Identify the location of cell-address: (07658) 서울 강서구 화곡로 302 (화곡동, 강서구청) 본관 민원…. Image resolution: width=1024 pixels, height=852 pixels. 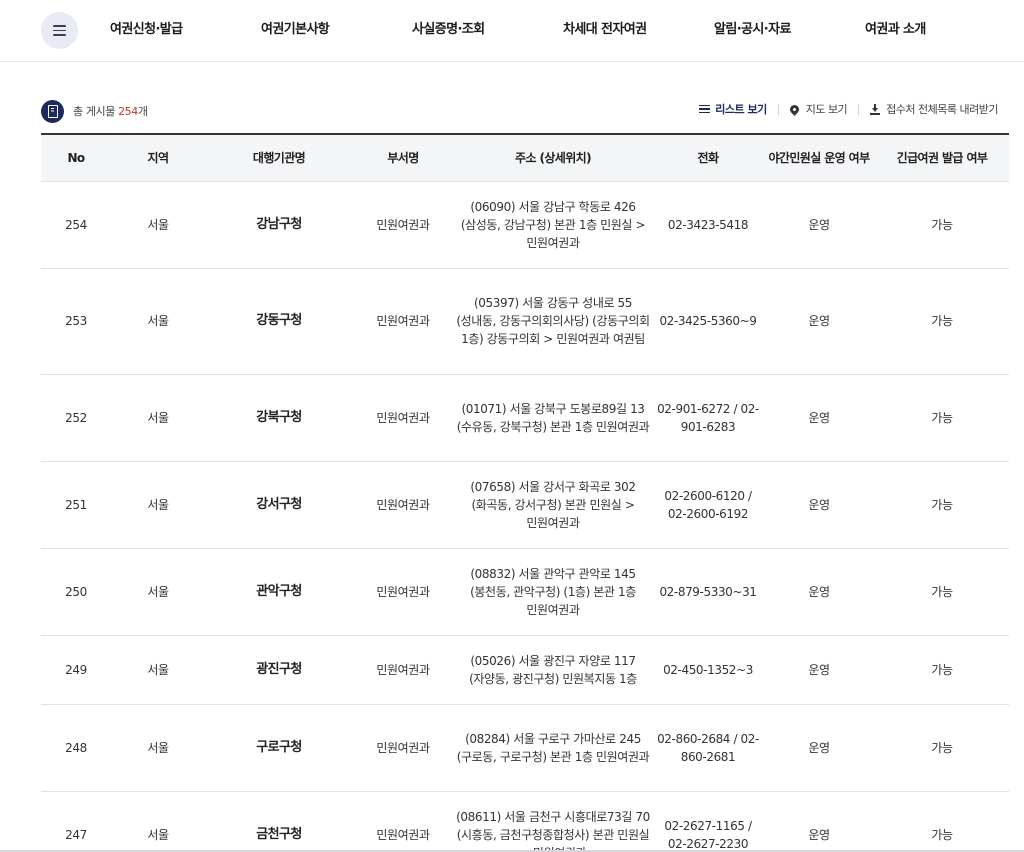
(553, 505).